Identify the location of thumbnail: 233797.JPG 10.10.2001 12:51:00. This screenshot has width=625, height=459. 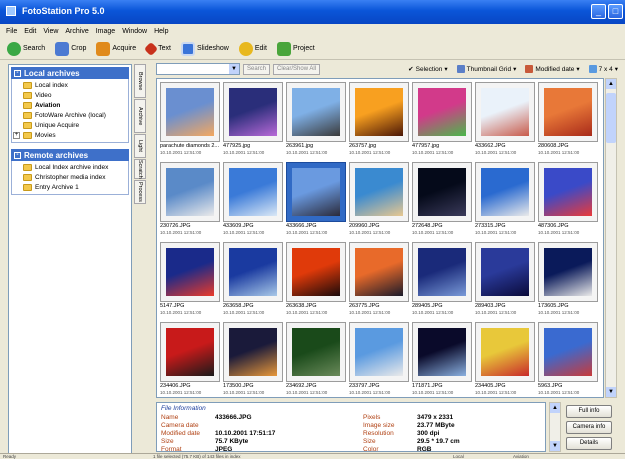
(379, 360).